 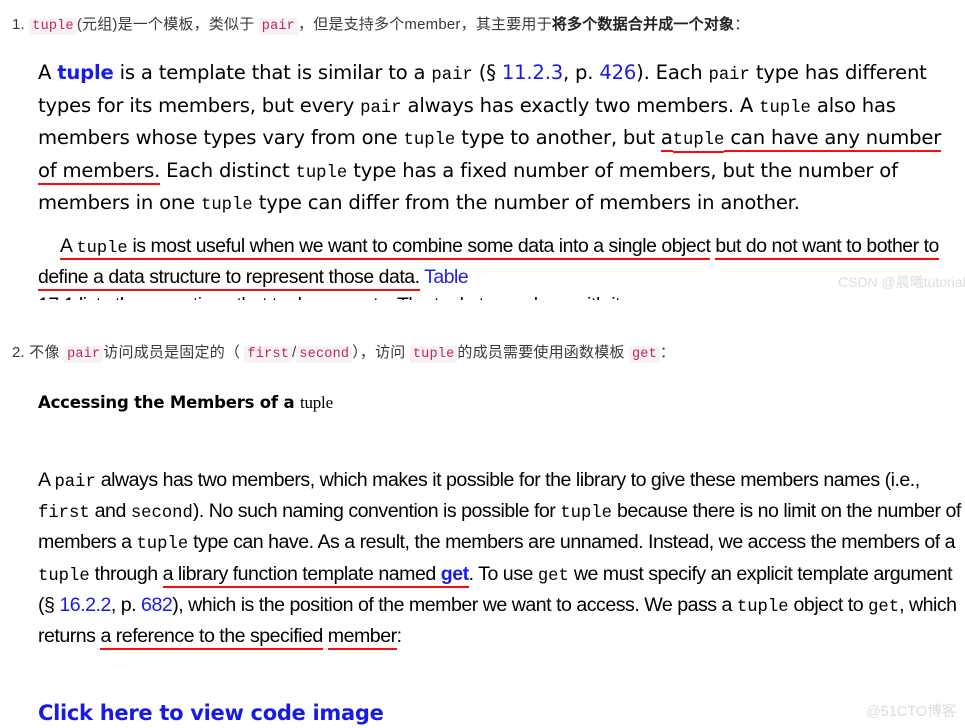 What do you see at coordinates (503, 573) in the screenshot?
I see `b-text-period-to-use: . To use` at bounding box center [503, 573].